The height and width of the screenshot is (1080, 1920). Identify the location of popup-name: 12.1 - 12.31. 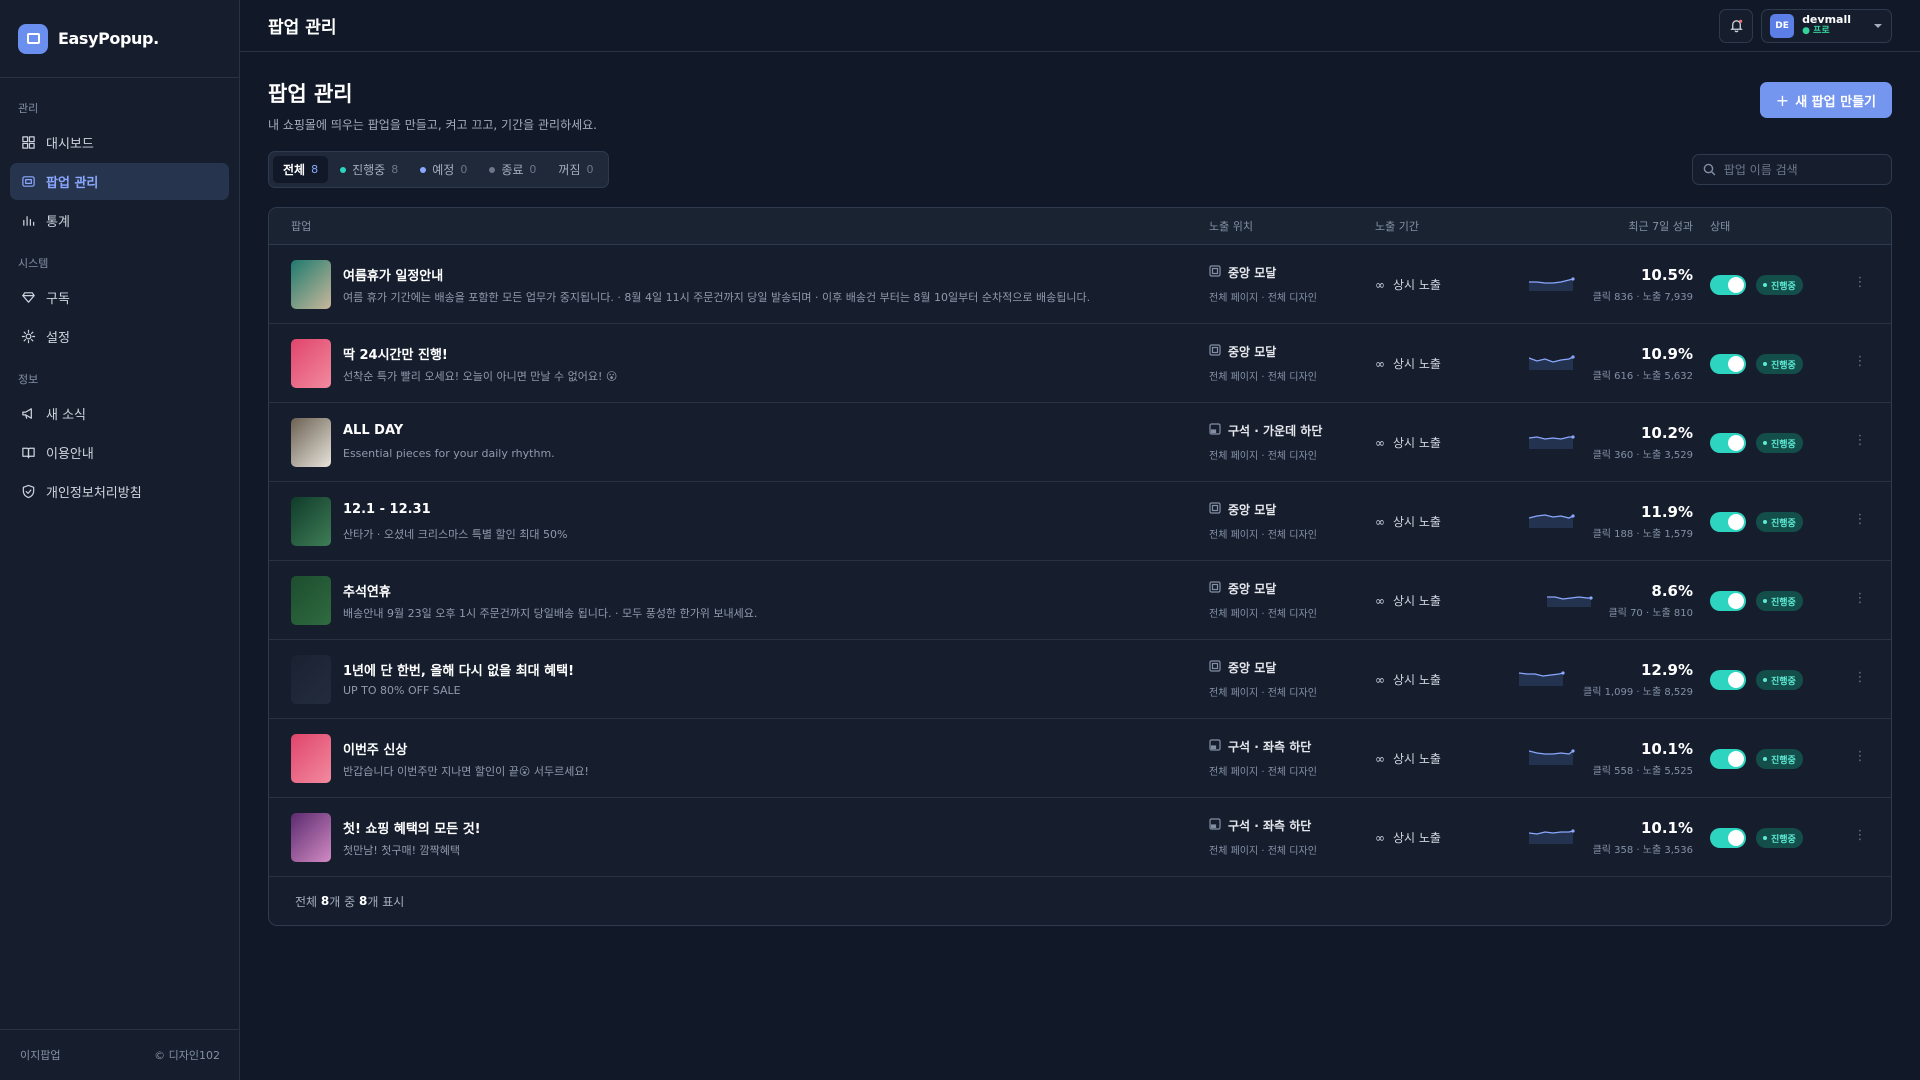
(387, 509).